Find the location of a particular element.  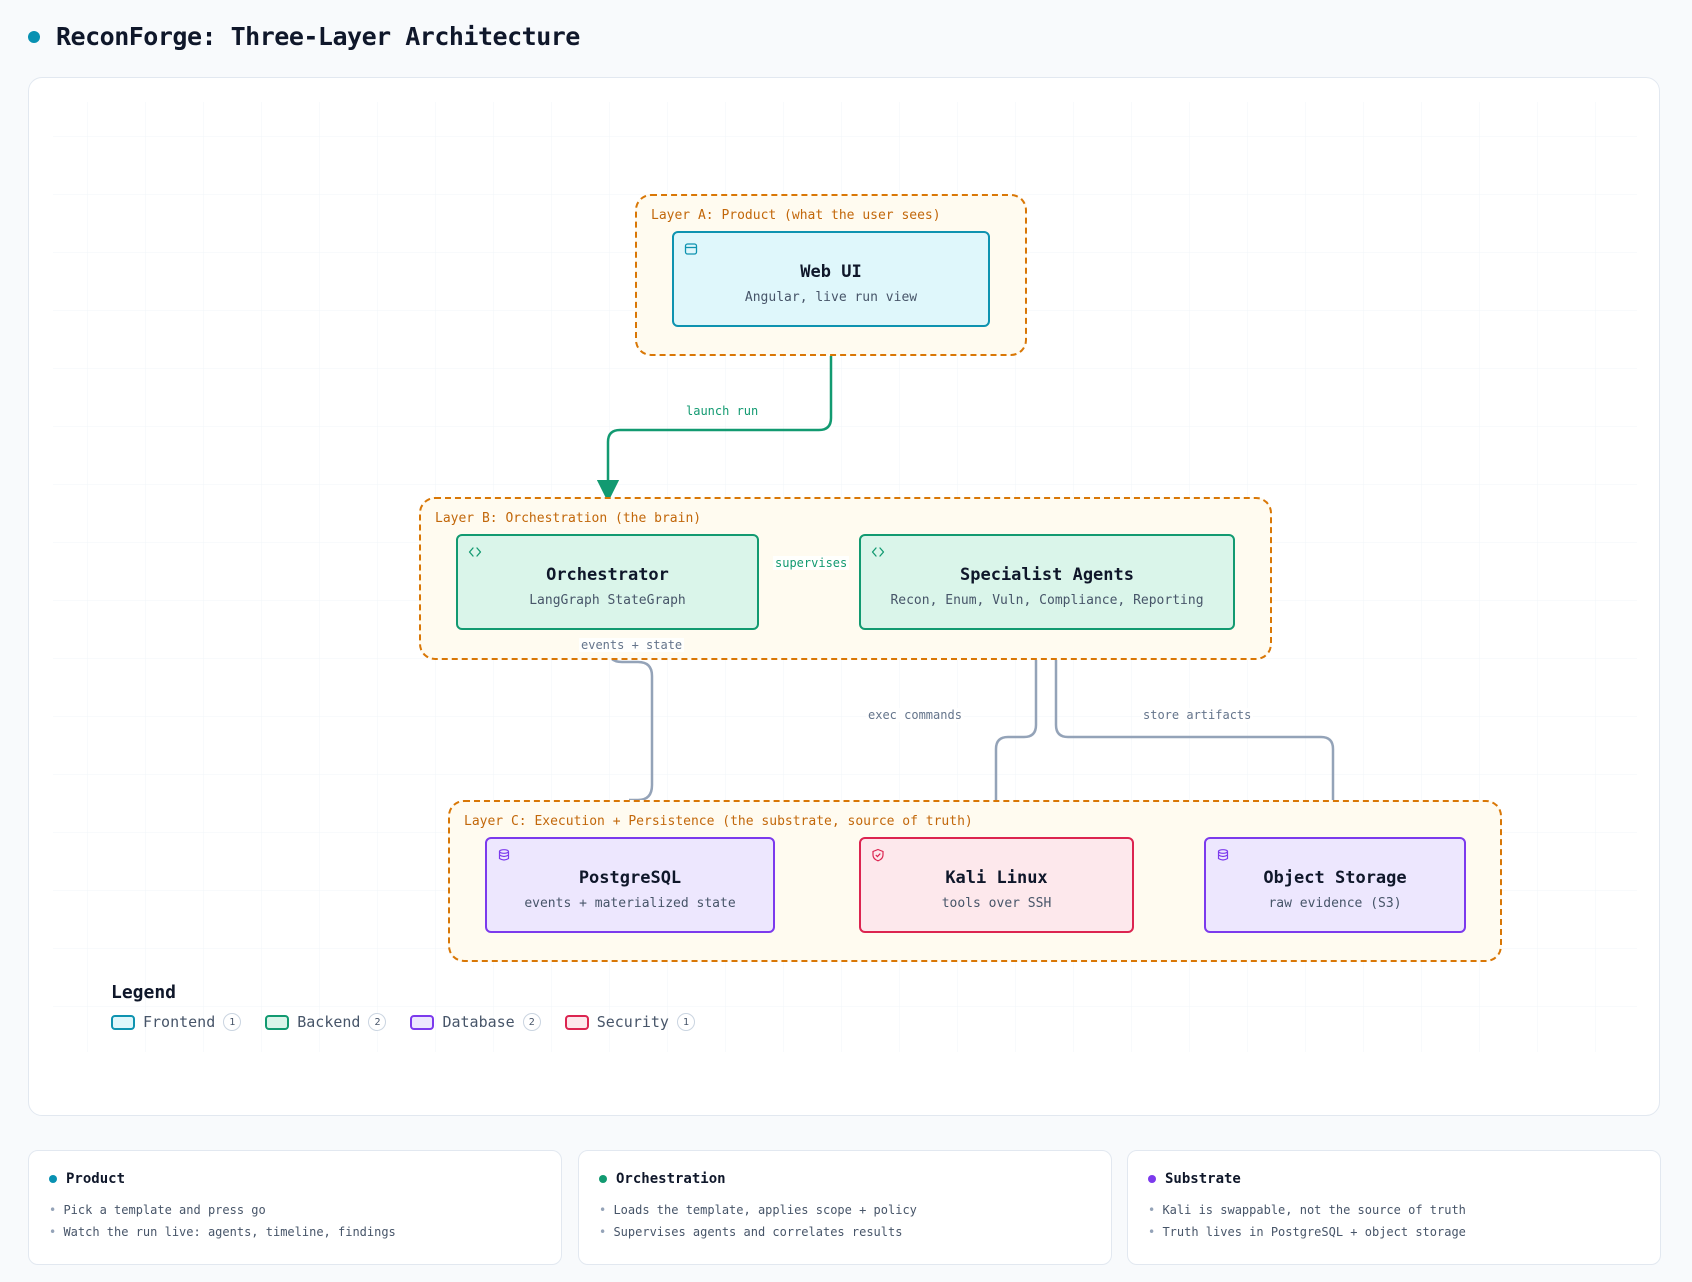

legend-label: Database is located at coordinates (478, 1022).